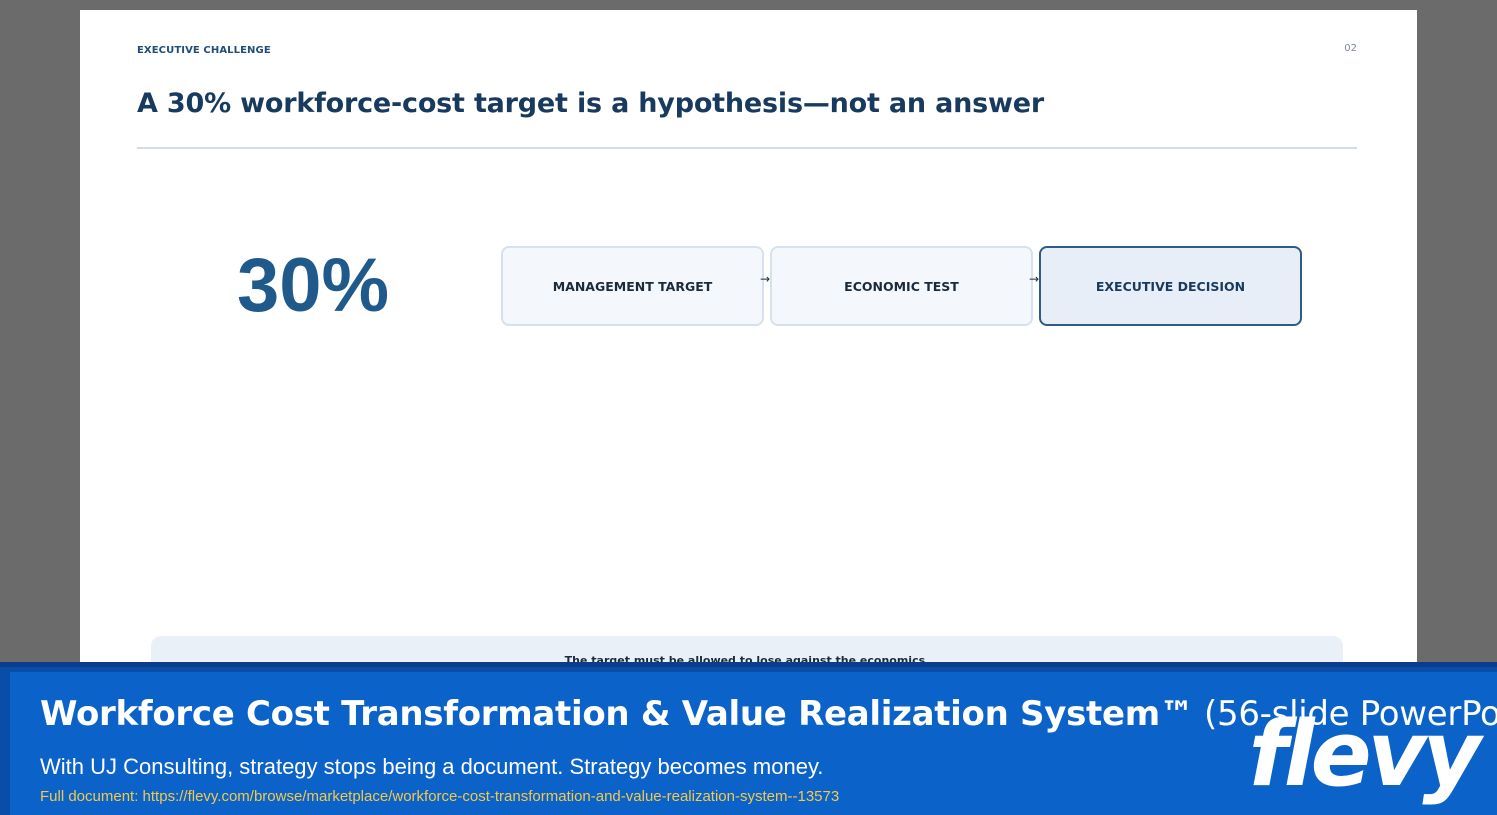 Image resolution: width=1497 pixels, height=815 pixels. I want to click on title-divider, so click(747, 148).